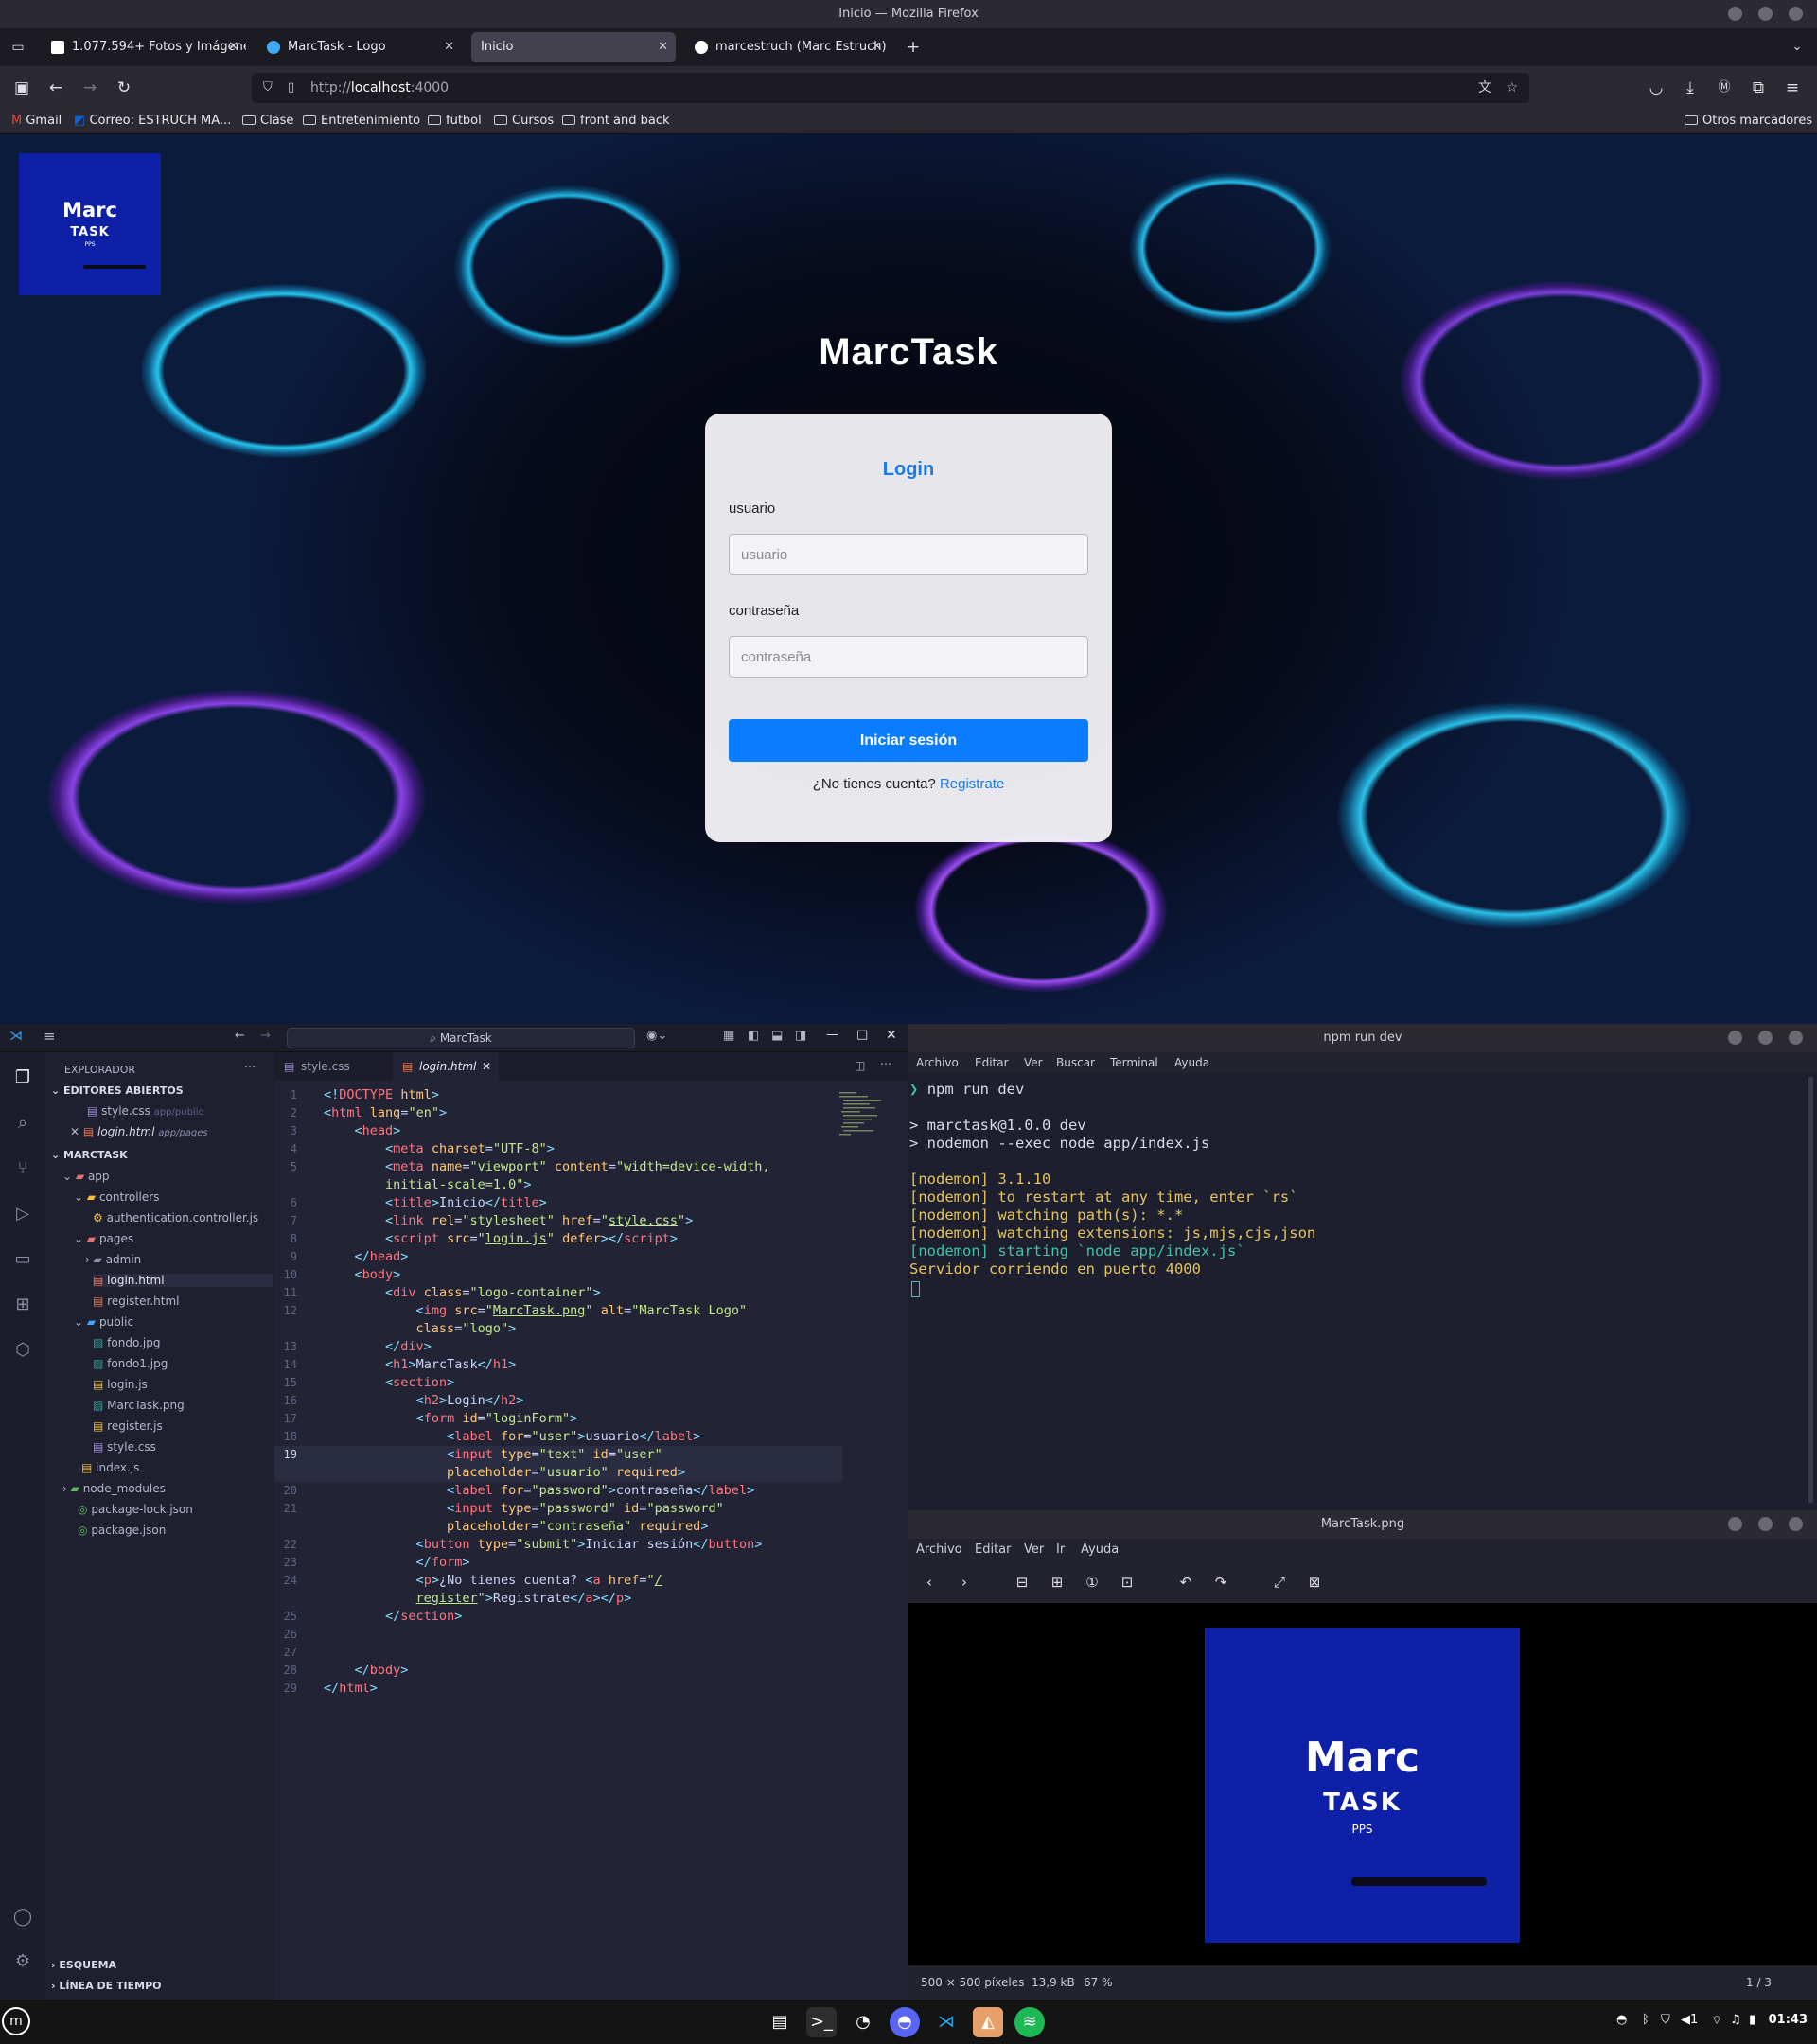 Image resolution: width=1817 pixels, height=2044 pixels. I want to click on code-line: 27, so click(558, 1653).